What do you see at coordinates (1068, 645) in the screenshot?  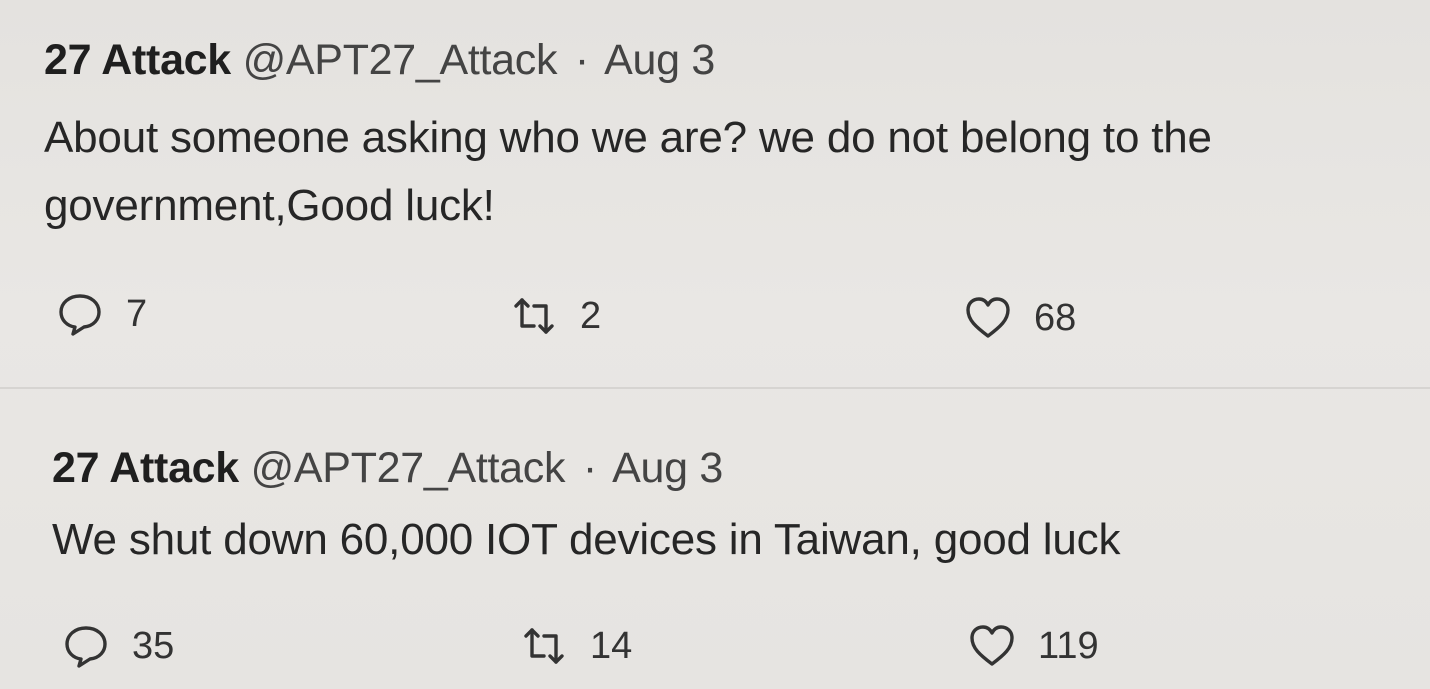 I see `like-count: 119` at bounding box center [1068, 645].